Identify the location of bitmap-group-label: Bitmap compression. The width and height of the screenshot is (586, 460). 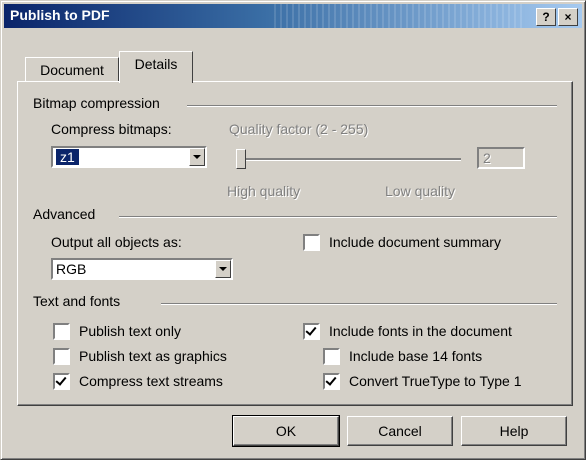
(98, 103).